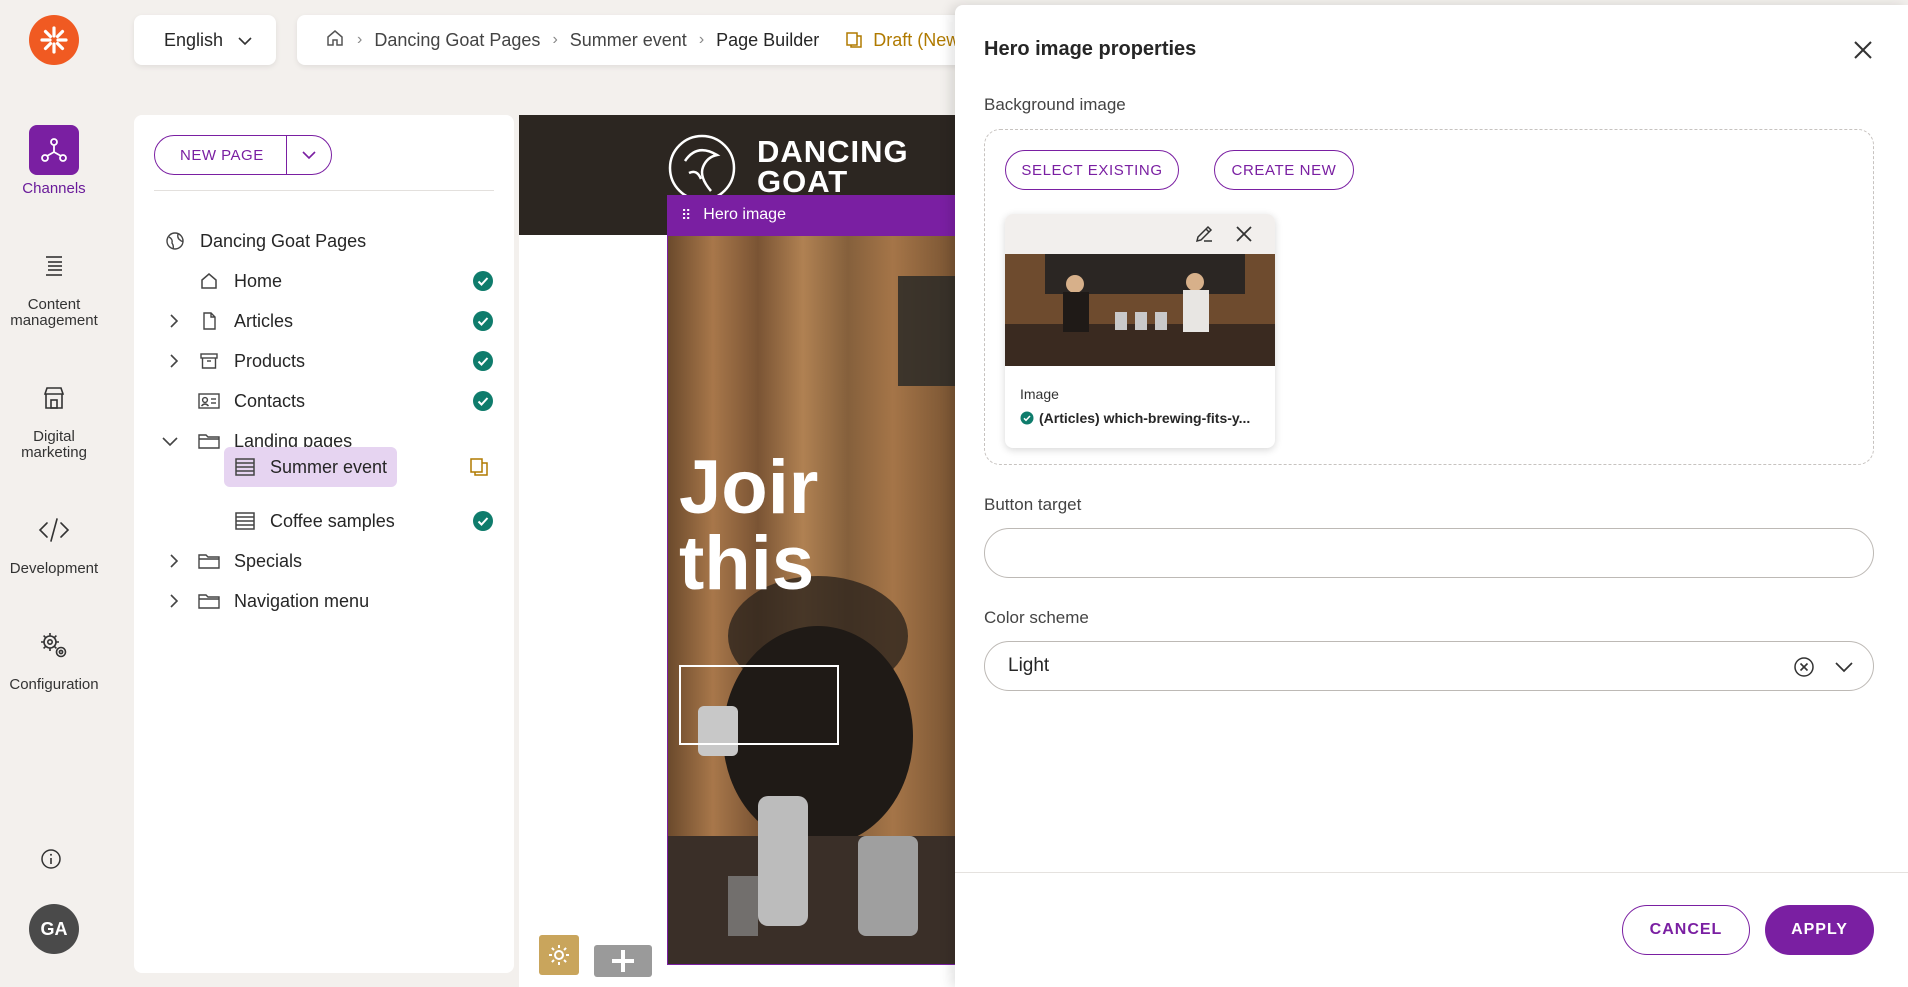 This screenshot has height=987, width=1908. Describe the element at coordinates (1284, 170) in the screenshot. I see `create-new-button: CREATE NEW` at that location.